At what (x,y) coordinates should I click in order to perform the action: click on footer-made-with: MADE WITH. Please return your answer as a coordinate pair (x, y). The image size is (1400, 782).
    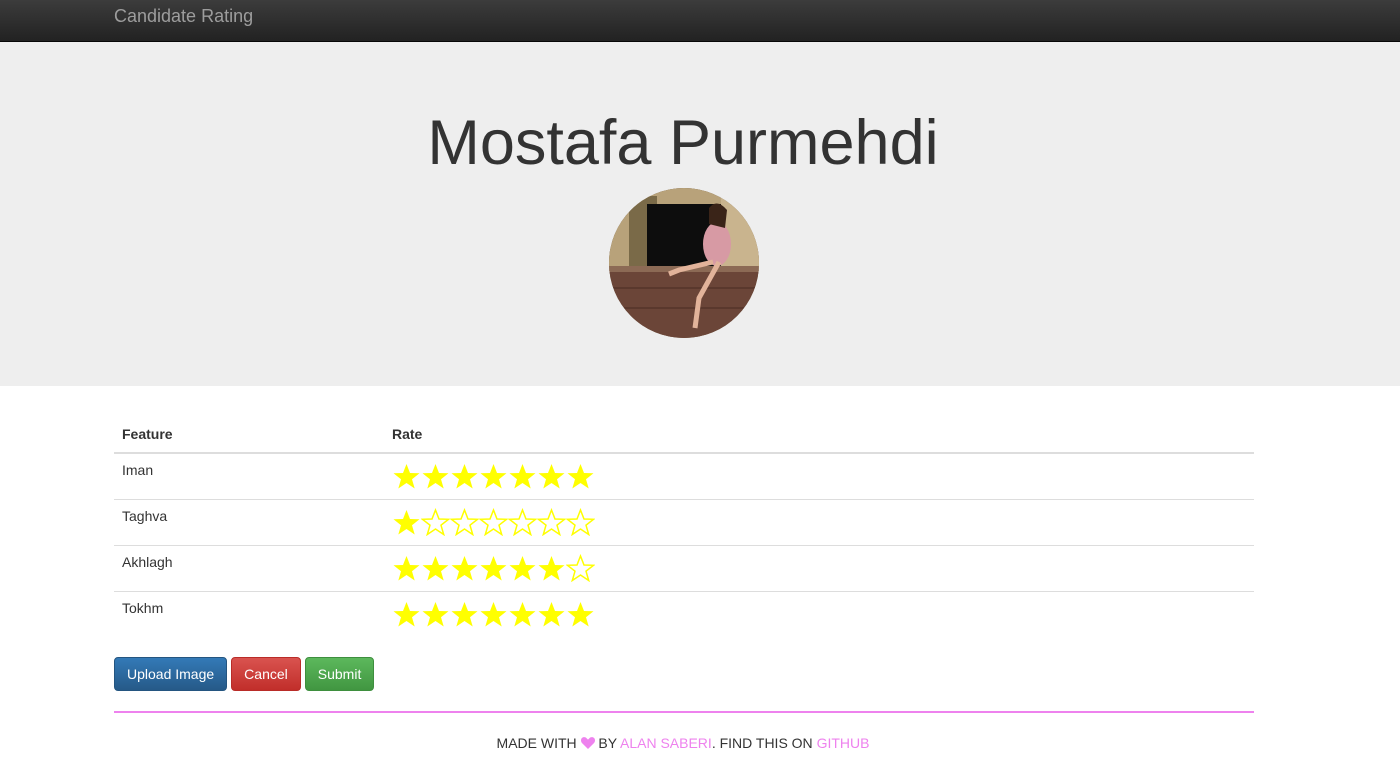
    Looking at the image, I should click on (536, 743).